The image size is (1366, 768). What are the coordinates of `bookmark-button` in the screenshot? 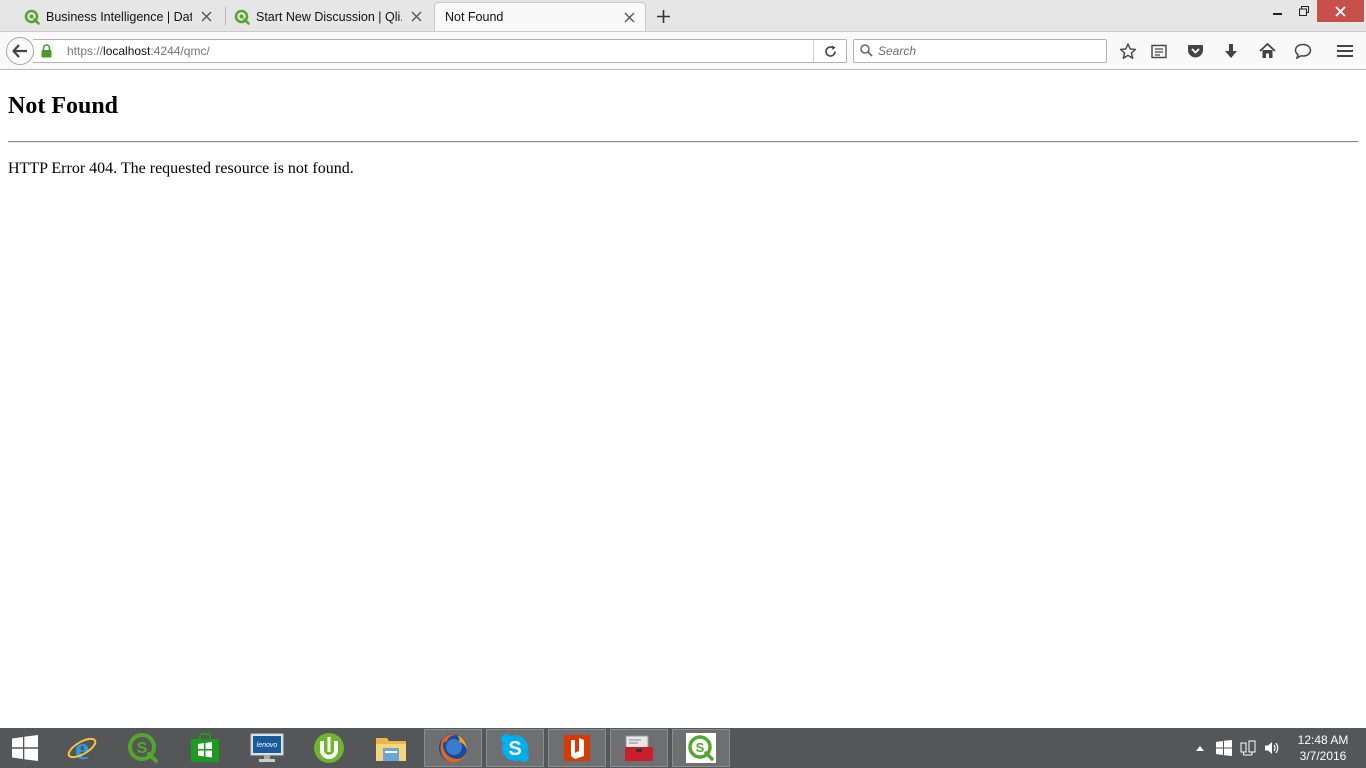 It's located at (1128, 51).